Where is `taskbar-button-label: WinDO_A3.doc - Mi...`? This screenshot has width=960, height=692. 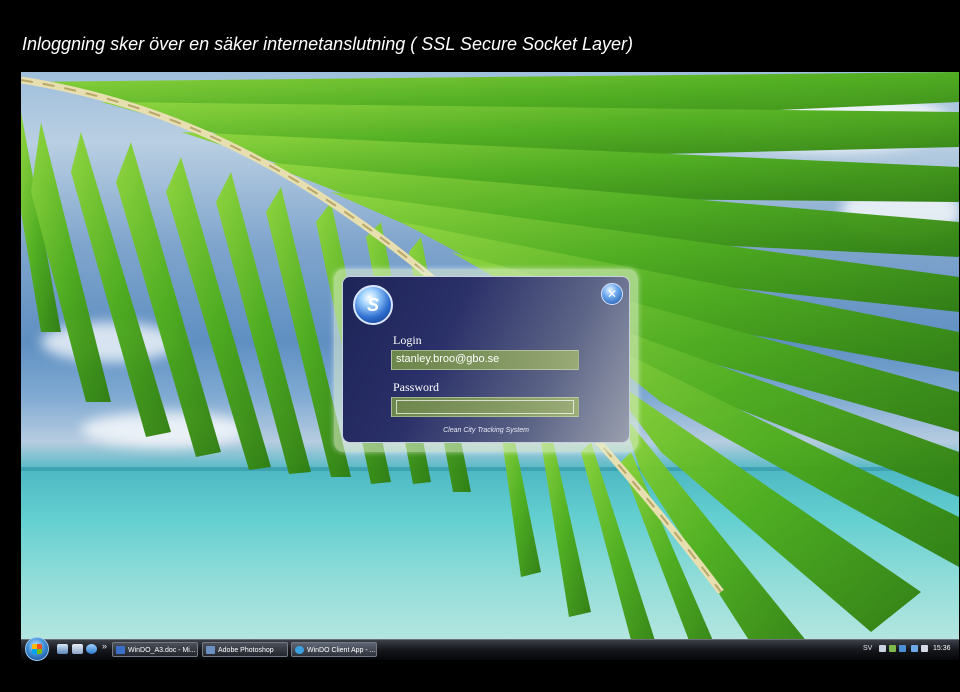
taskbar-button-label: WinDO_A3.doc - Mi... is located at coordinates (162, 650).